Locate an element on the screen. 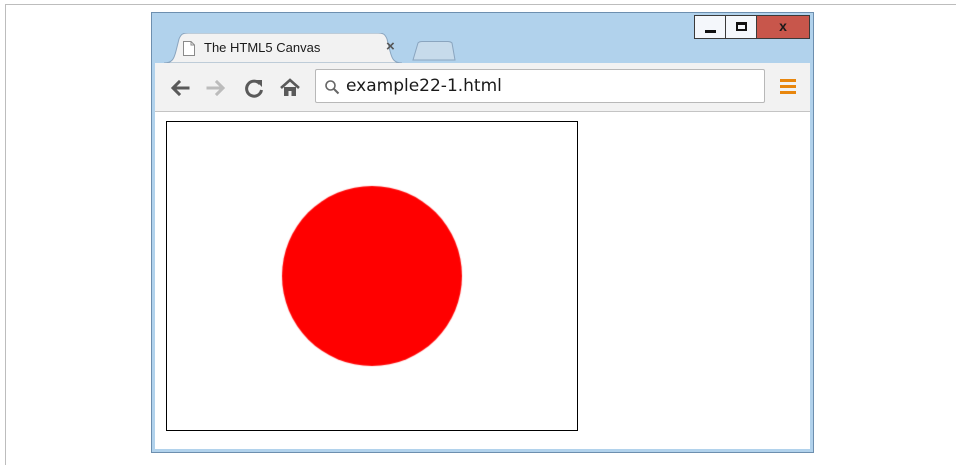 This screenshot has width=956, height=465. address-bar is located at coordinates (540, 86).